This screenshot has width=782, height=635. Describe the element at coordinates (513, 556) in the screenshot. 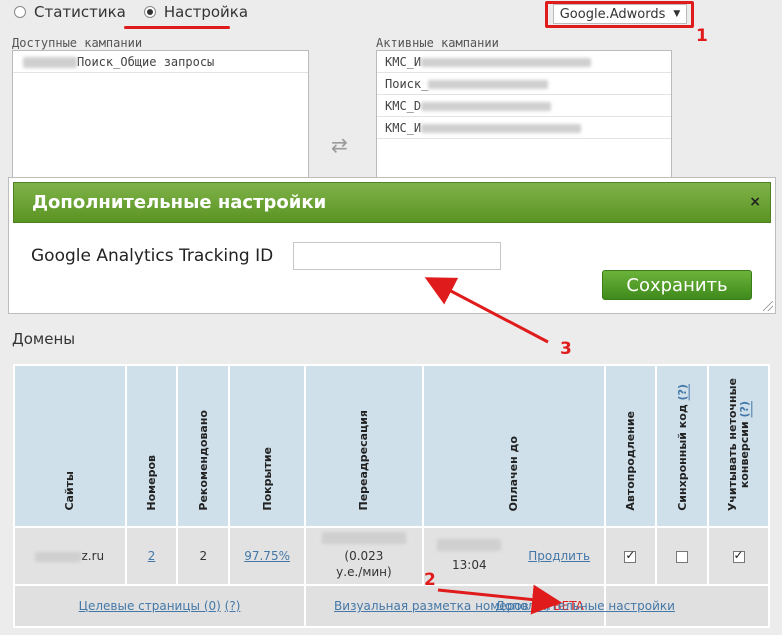

I see `cell-paid-until: 13:04 Продлить` at that location.